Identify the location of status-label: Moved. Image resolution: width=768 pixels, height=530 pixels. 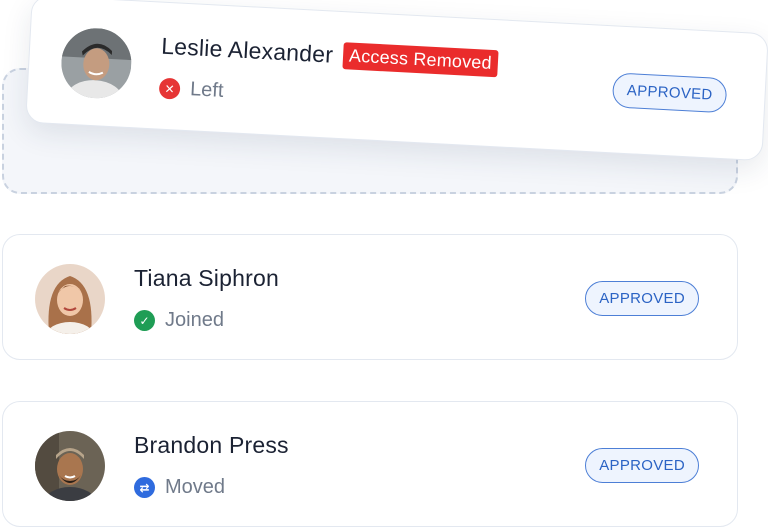
(195, 487).